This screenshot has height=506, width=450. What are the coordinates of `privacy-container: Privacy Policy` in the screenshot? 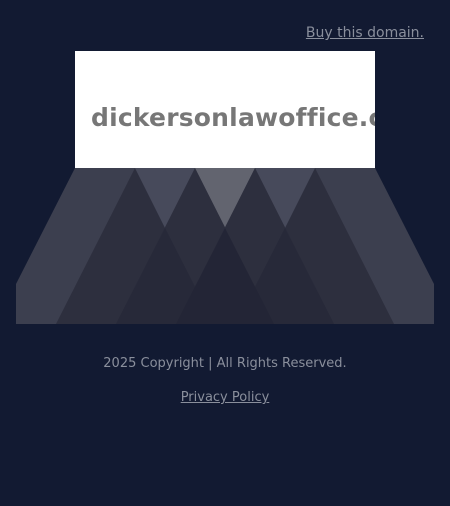 It's located at (225, 397).